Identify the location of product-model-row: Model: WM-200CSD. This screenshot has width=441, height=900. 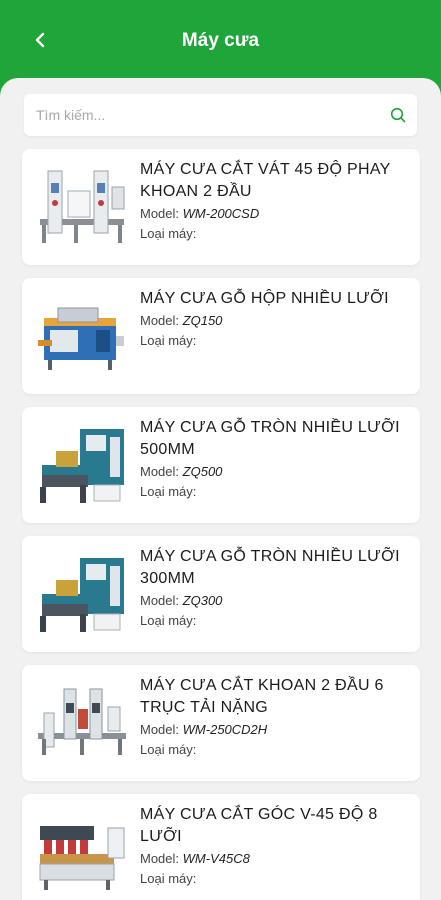
(275, 213).